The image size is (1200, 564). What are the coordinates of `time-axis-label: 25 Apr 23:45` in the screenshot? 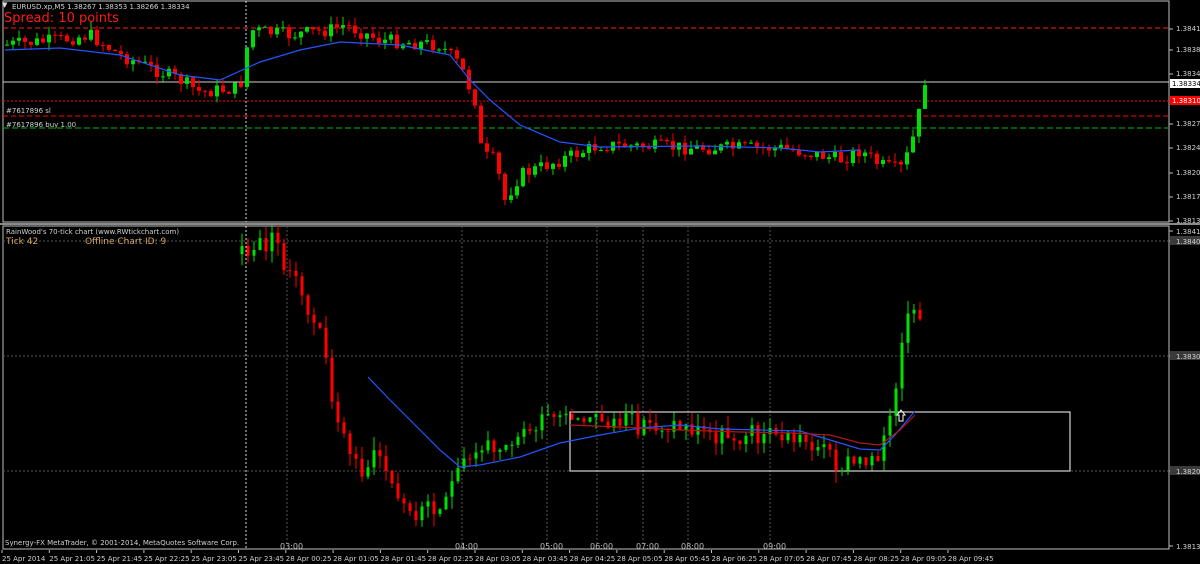 It's located at (262, 559).